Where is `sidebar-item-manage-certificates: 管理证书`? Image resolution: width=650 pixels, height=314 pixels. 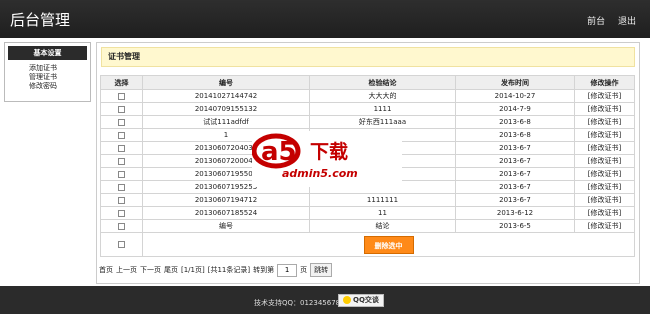 sidebar-item-manage-certificates: 管理证书 is located at coordinates (59, 77).